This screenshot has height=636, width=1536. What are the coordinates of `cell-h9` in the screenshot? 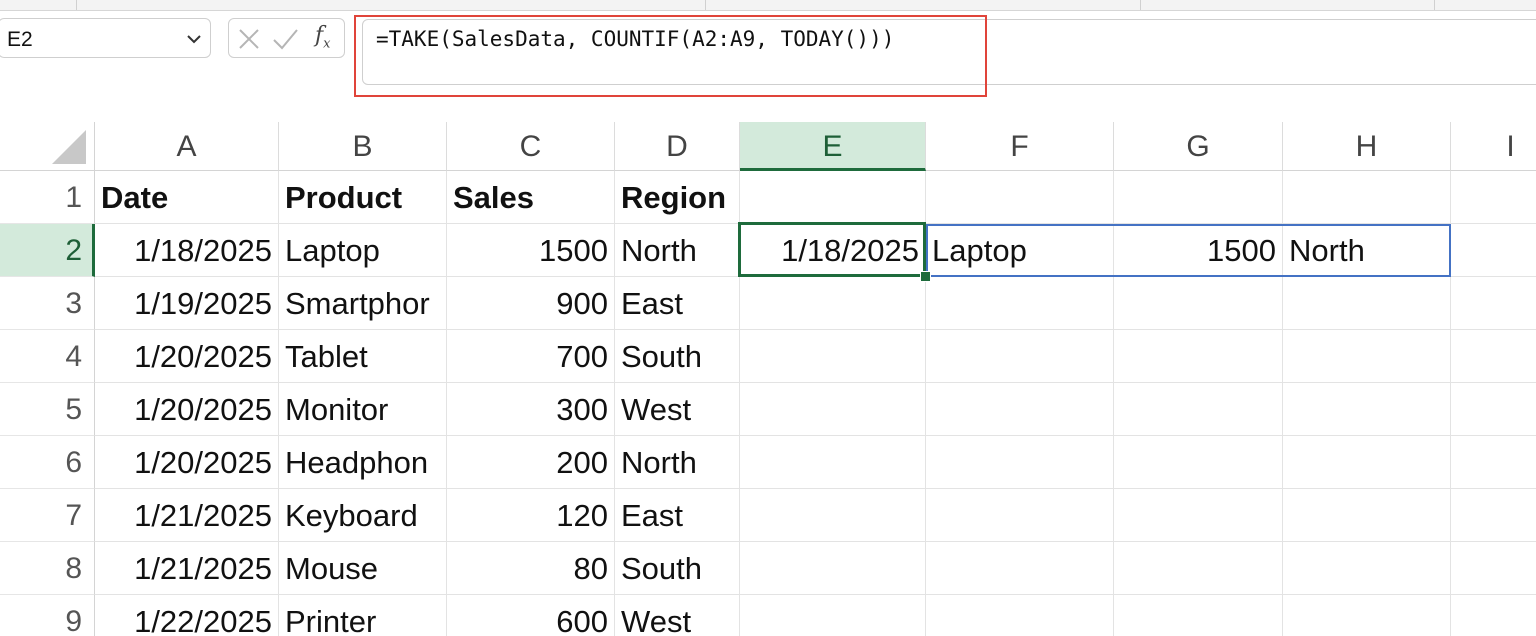 It's located at (1367, 615).